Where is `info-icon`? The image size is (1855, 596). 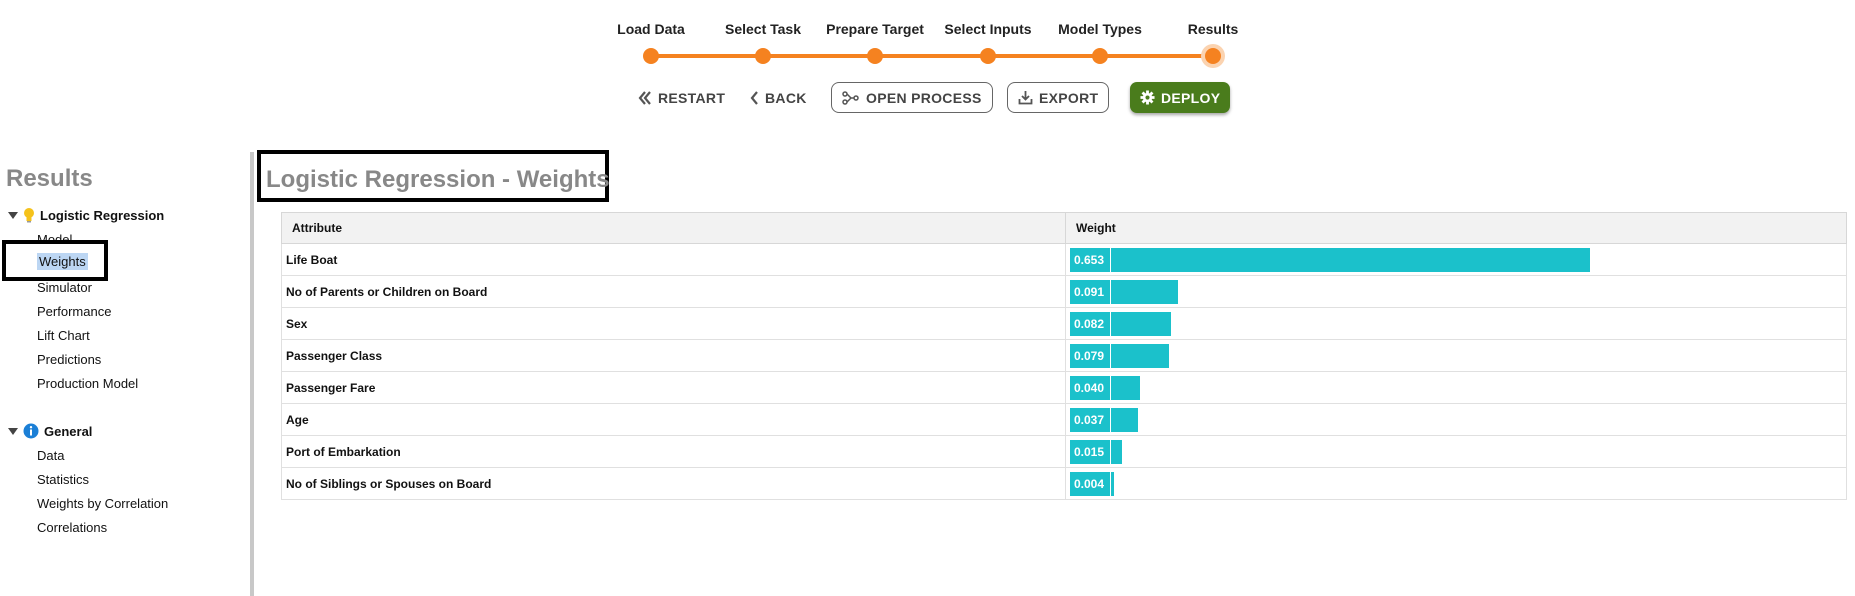 info-icon is located at coordinates (31, 431).